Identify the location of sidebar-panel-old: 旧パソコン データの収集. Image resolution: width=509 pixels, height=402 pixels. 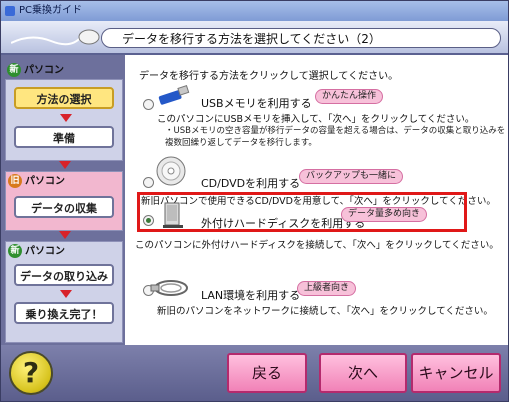
(64, 201).